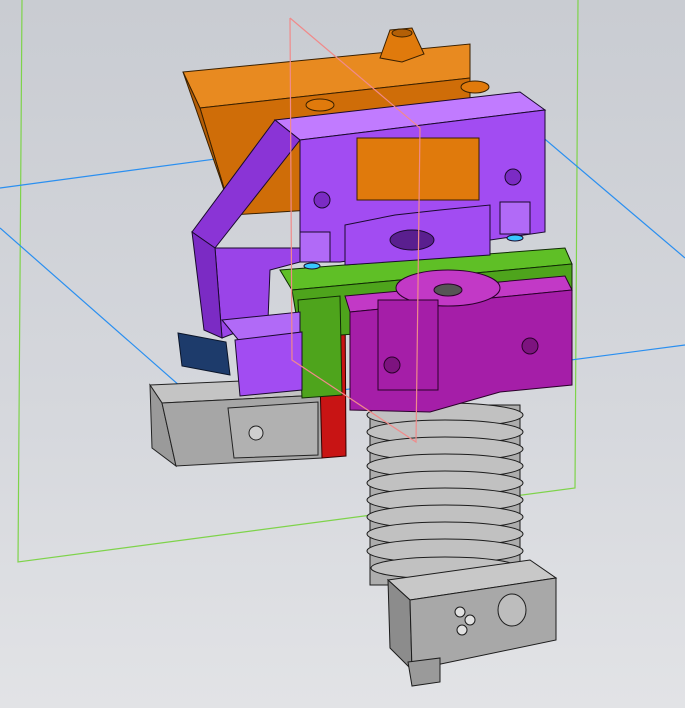 The width and height of the screenshot is (685, 708). I want to click on gray-mount-block, so click(236, 422).